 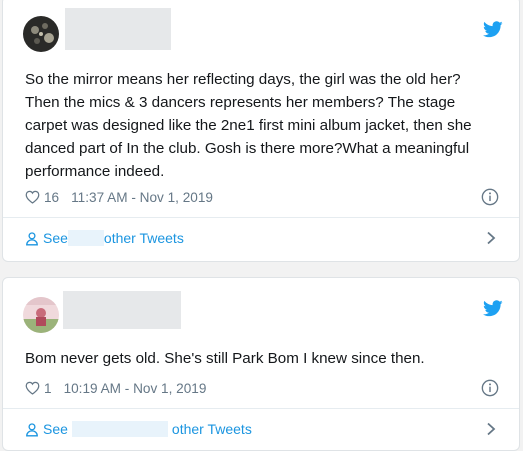 I want to click on tweet-meta: 1 10:19 AM - Nov 1, 2019, so click(x=115, y=388).